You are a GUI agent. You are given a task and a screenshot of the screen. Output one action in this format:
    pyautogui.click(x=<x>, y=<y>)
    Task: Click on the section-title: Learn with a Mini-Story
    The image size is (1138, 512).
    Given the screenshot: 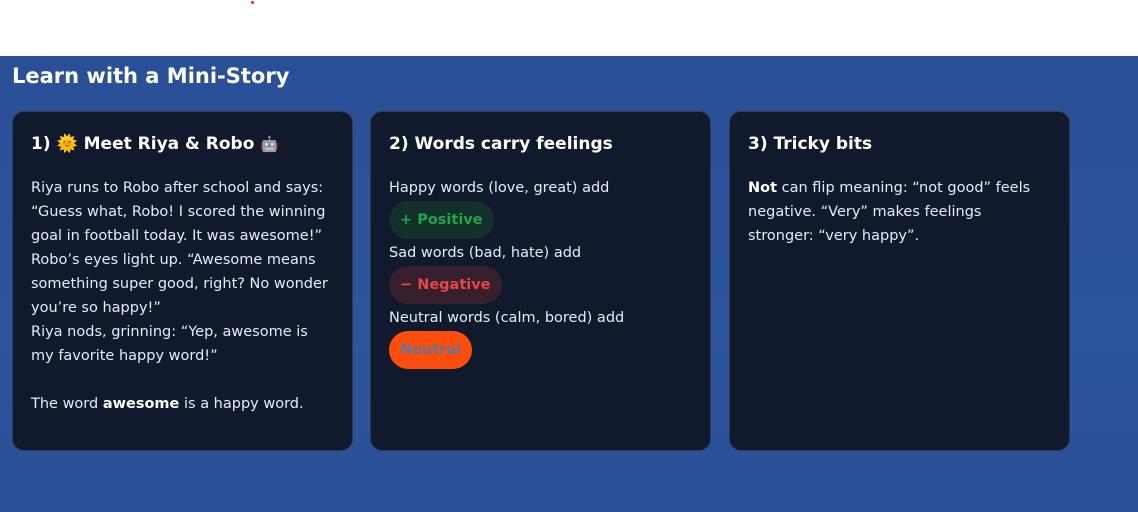 What is the action you would take?
    pyautogui.click(x=151, y=76)
    